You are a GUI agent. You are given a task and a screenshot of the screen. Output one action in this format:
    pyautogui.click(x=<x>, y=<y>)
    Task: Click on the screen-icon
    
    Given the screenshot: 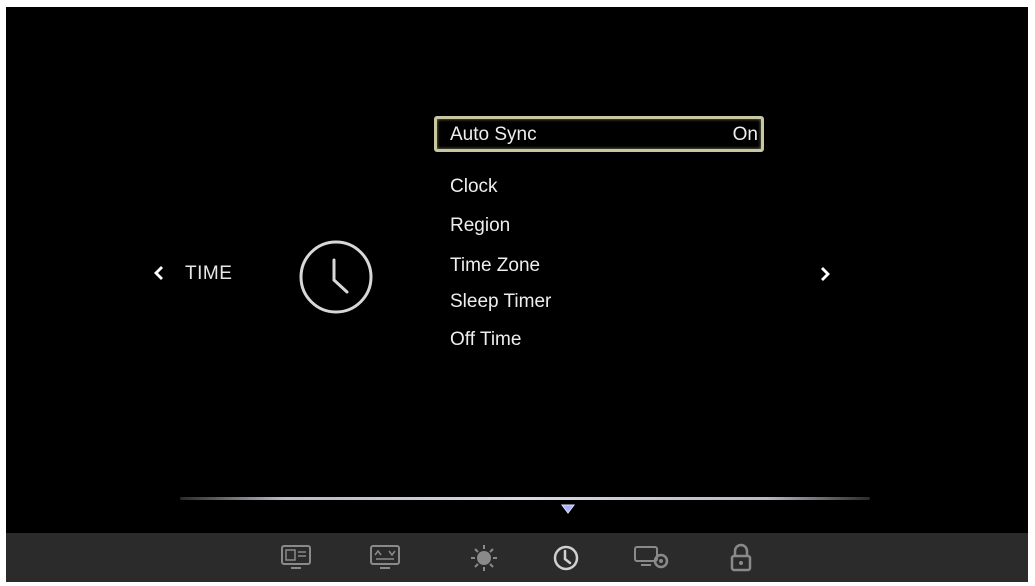 What is the action you would take?
    pyautogui.click(x=385, y=558)
    